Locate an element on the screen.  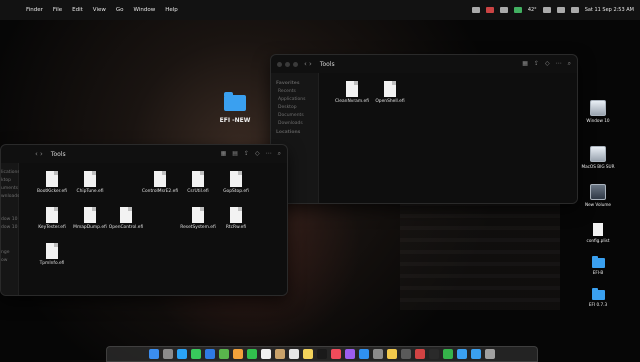
file-item: CleanNvram.efi is located at coordinates (352, 92).